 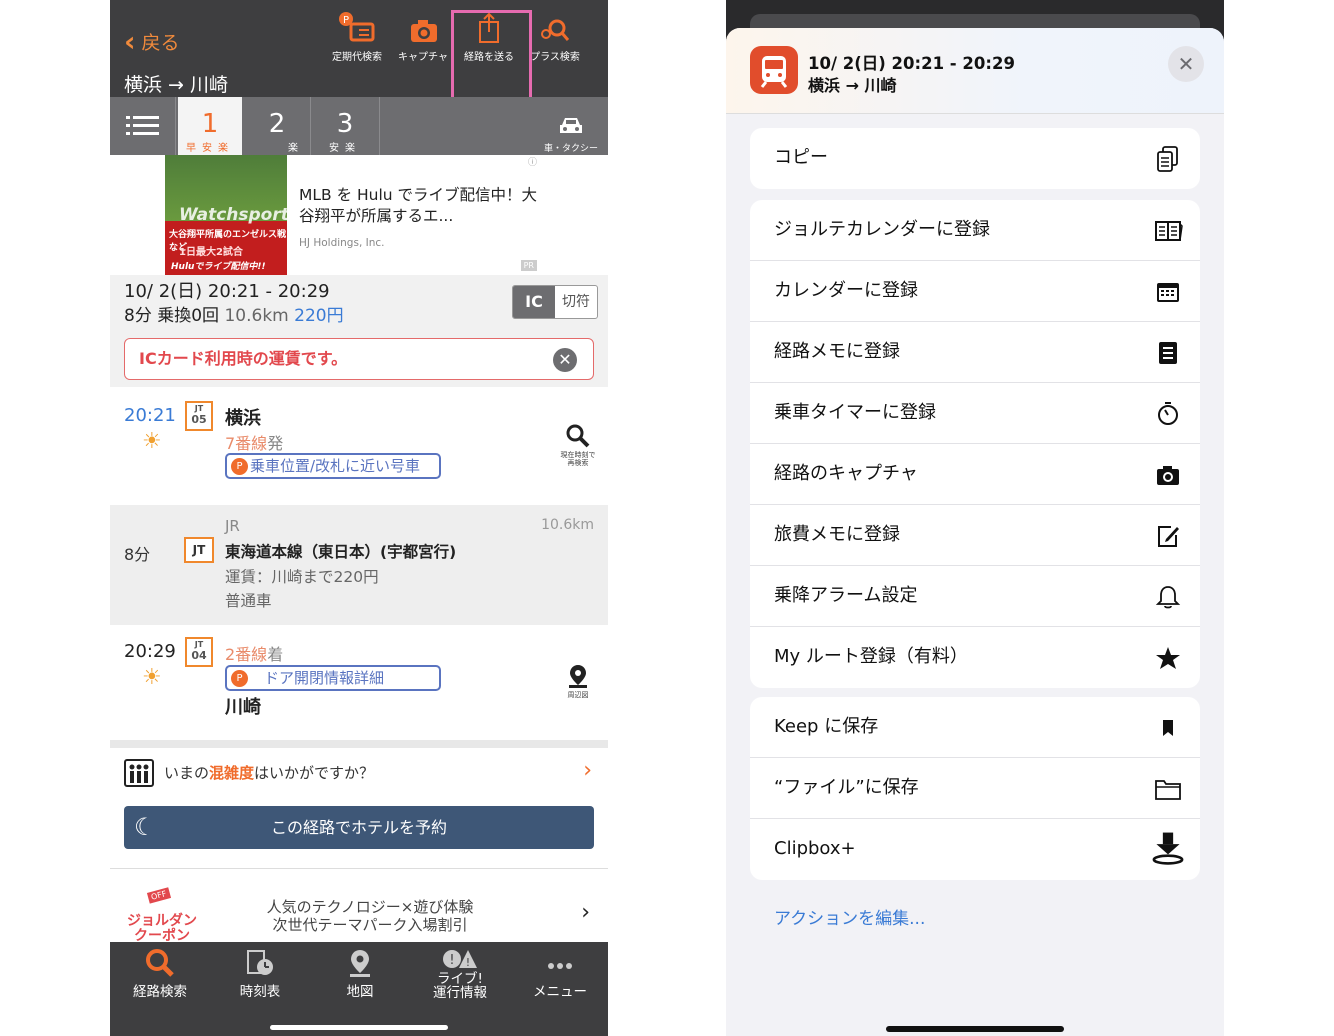 I want to click on door-info-button: P ドア開閉情報詳細, so click(x=333, y=678).